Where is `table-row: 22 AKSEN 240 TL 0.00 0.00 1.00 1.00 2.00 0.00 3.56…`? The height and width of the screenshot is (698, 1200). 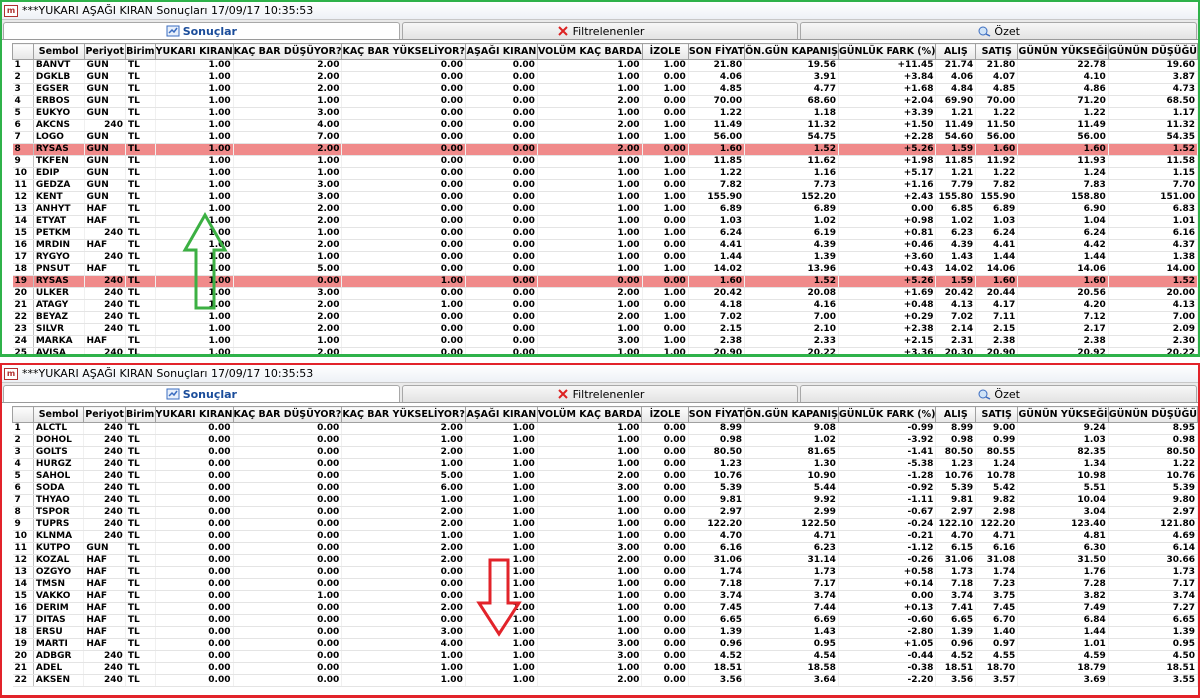 table-row: 22 AKSEN 240 TL 0.00 0.00 1.00 1.00 2.00 0.00 3.56… is located at coordinates (605, 680).